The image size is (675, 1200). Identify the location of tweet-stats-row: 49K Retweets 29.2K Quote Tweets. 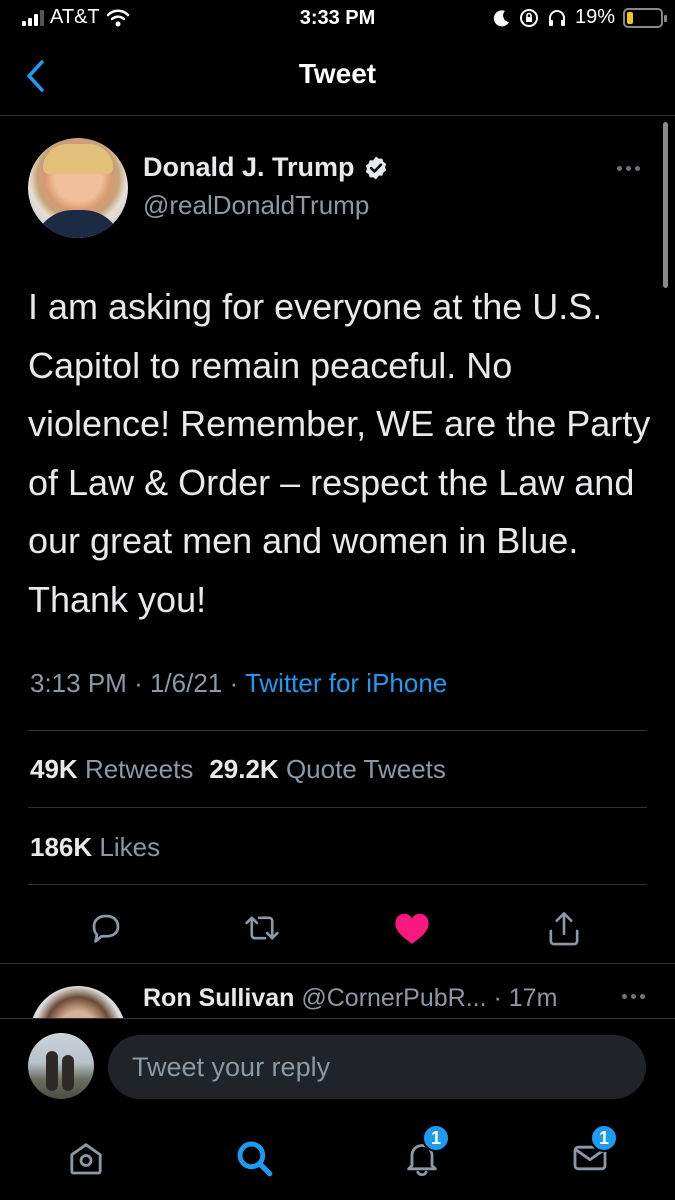
(238, 769).